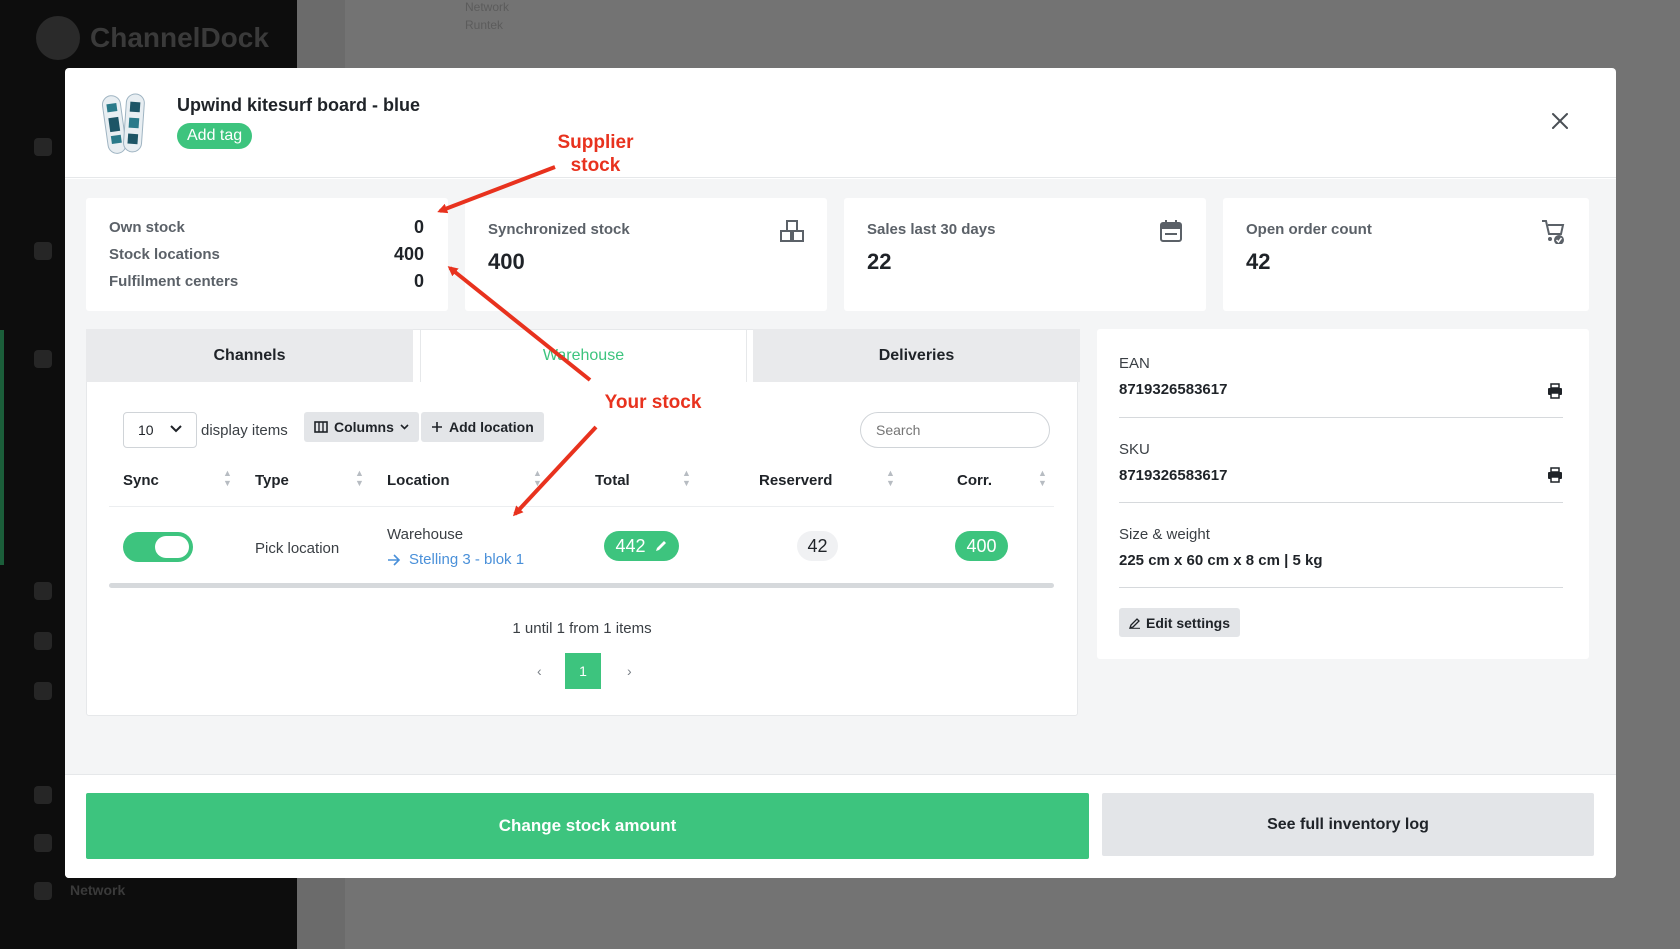 Image resolution: width=1680 pixels, height=949 pixels. I want to click on add-location-label: Add location, so click(491, 427).